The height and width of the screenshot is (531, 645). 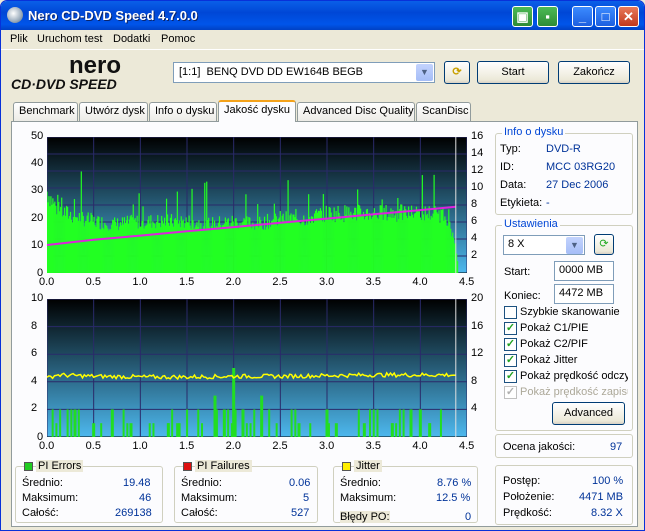 What do you see at coordinates (522, 16) in the screenshot?
I see `restore-icon: ▣` at bounding box center [522, 16].